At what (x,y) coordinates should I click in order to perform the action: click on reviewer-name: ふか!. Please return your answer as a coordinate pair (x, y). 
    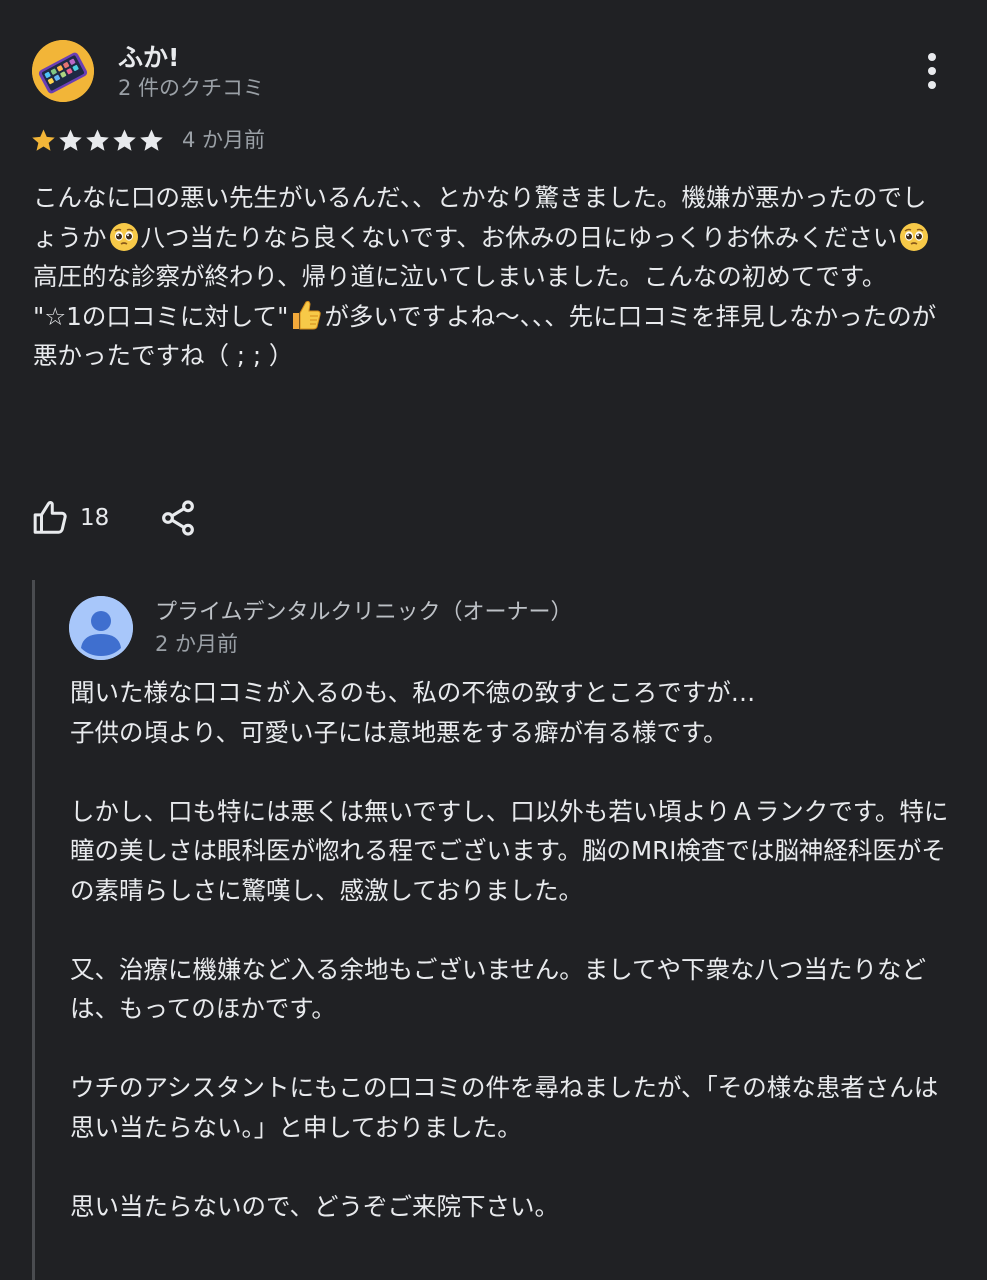
    Looking at the image, I should click on (148, 56).